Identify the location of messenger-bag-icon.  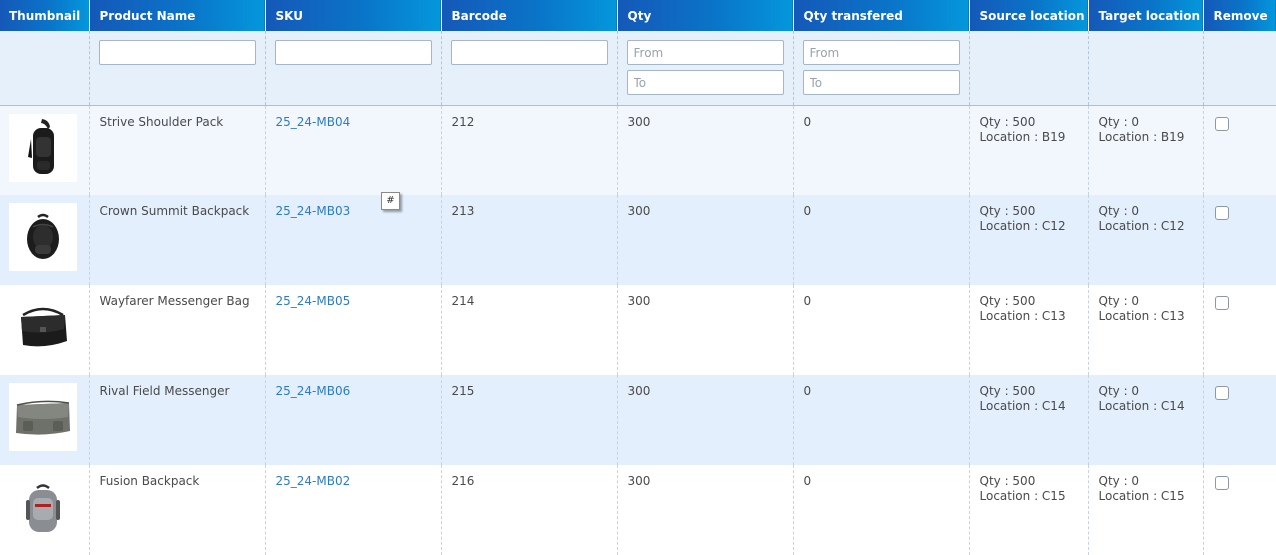
(44, 327).